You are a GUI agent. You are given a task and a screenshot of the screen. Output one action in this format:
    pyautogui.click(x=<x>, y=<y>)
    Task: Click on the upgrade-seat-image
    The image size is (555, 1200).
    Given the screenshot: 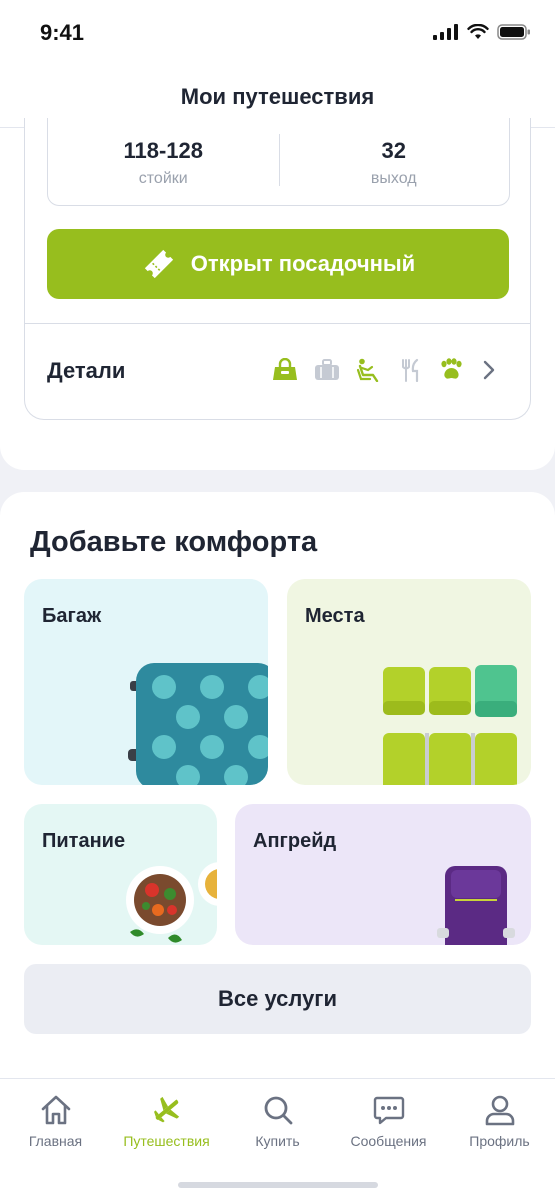 What is the action you would take?
    pyautogui.click(x=476, y=905)
    